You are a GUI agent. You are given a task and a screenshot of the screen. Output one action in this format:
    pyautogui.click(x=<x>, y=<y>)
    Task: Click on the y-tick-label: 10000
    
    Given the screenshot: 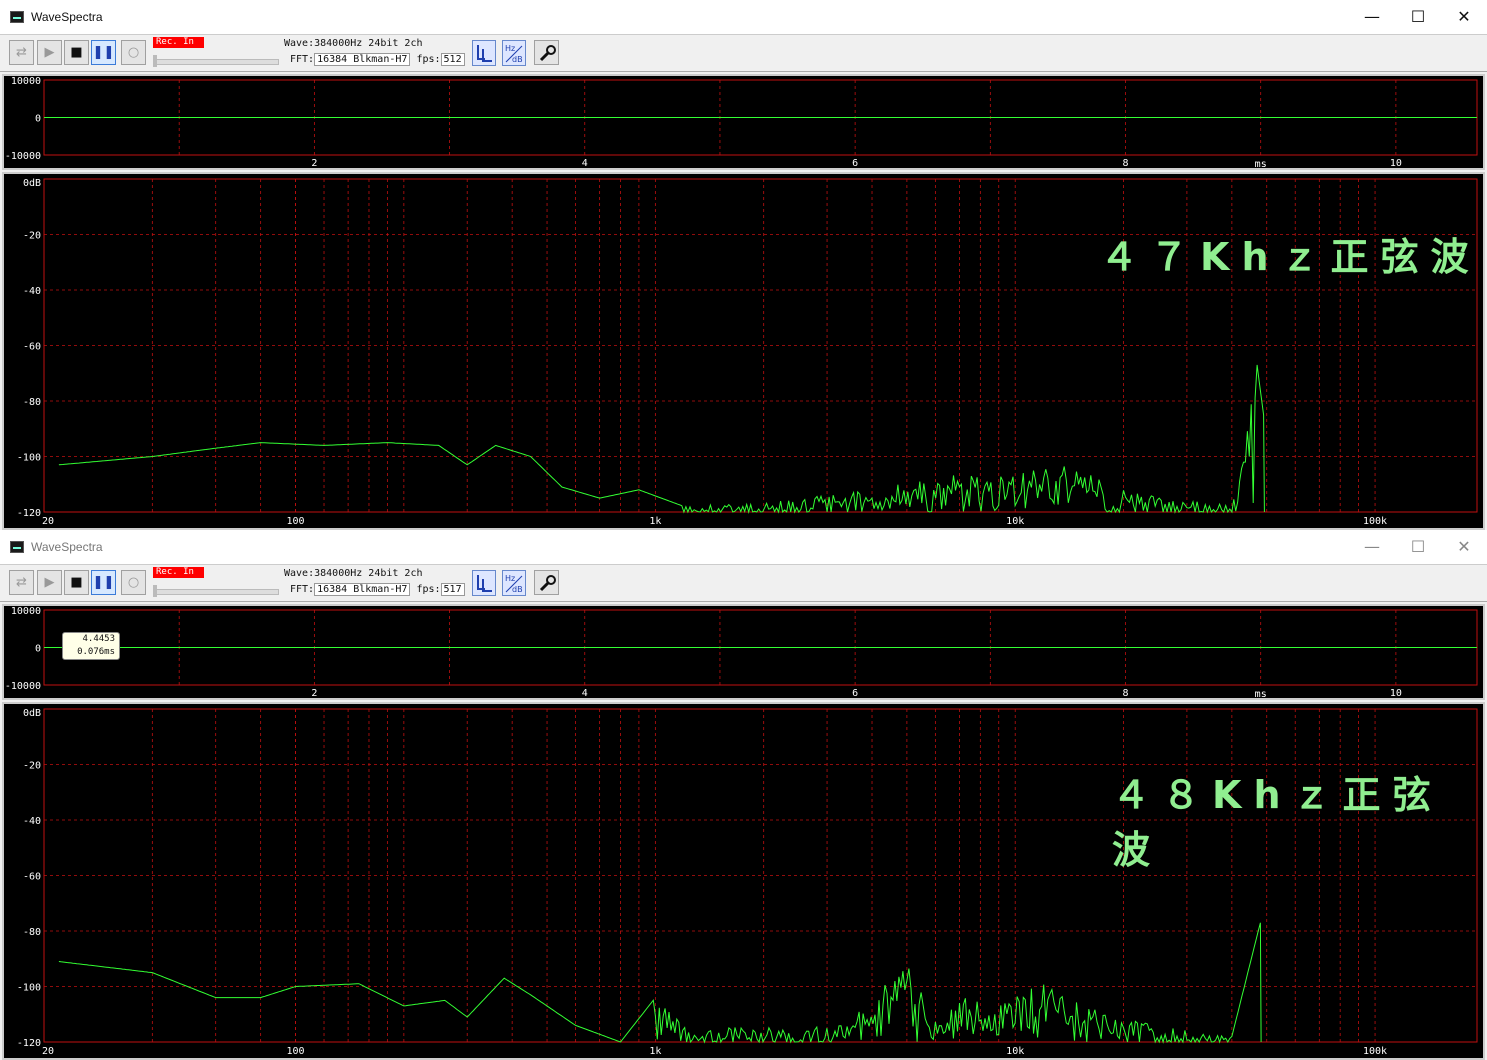 What is the action you would take?
    pyautogui.click(x=26, y=81)
    